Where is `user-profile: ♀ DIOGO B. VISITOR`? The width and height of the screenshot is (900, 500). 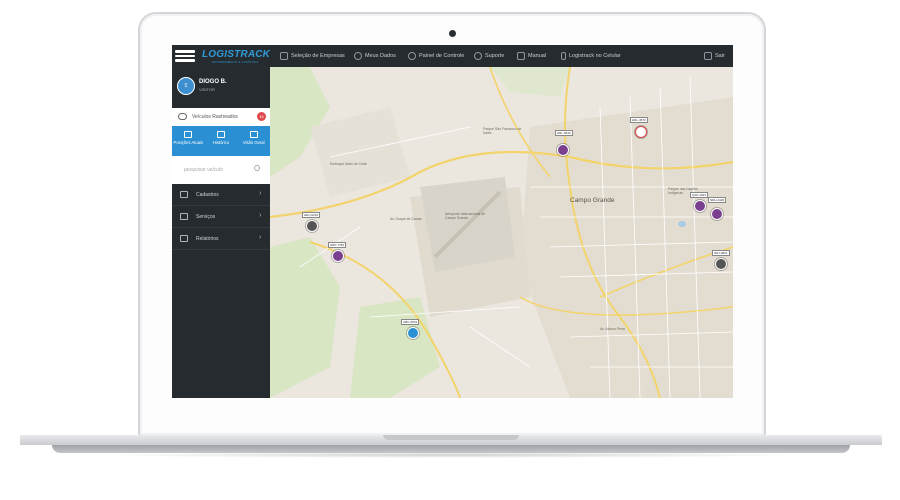 user-profile: ♀ DIOGO B. VISITOR is located at coordinates (221, 87).